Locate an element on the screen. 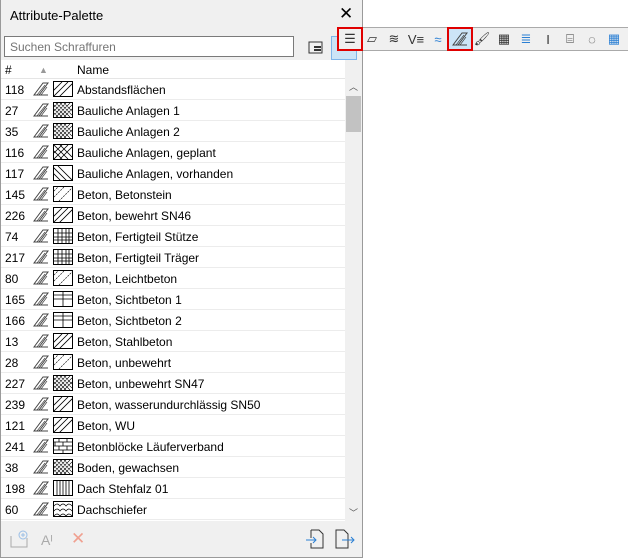  row-name: Beton, Sichtbeton 2 is located at coordinates (129, 321).